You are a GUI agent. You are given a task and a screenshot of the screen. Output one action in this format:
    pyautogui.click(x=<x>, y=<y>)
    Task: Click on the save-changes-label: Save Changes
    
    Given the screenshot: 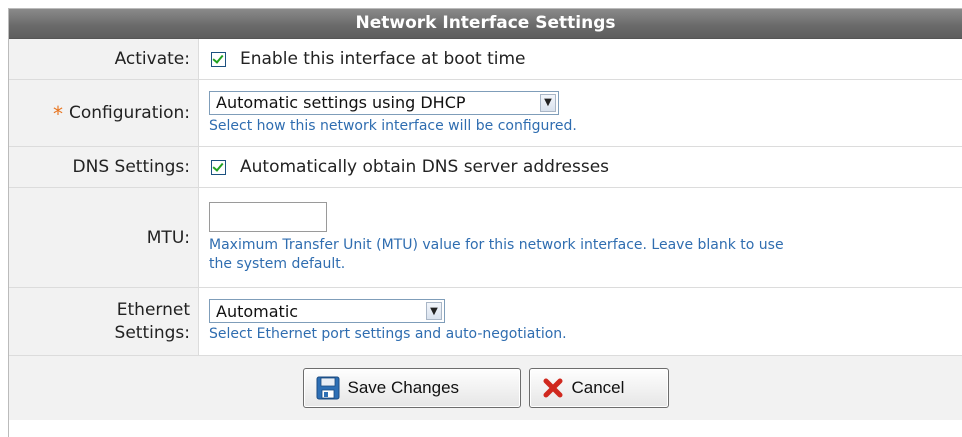 What is the action you would take?
    pyautogui.click(x=403, y=387)
    